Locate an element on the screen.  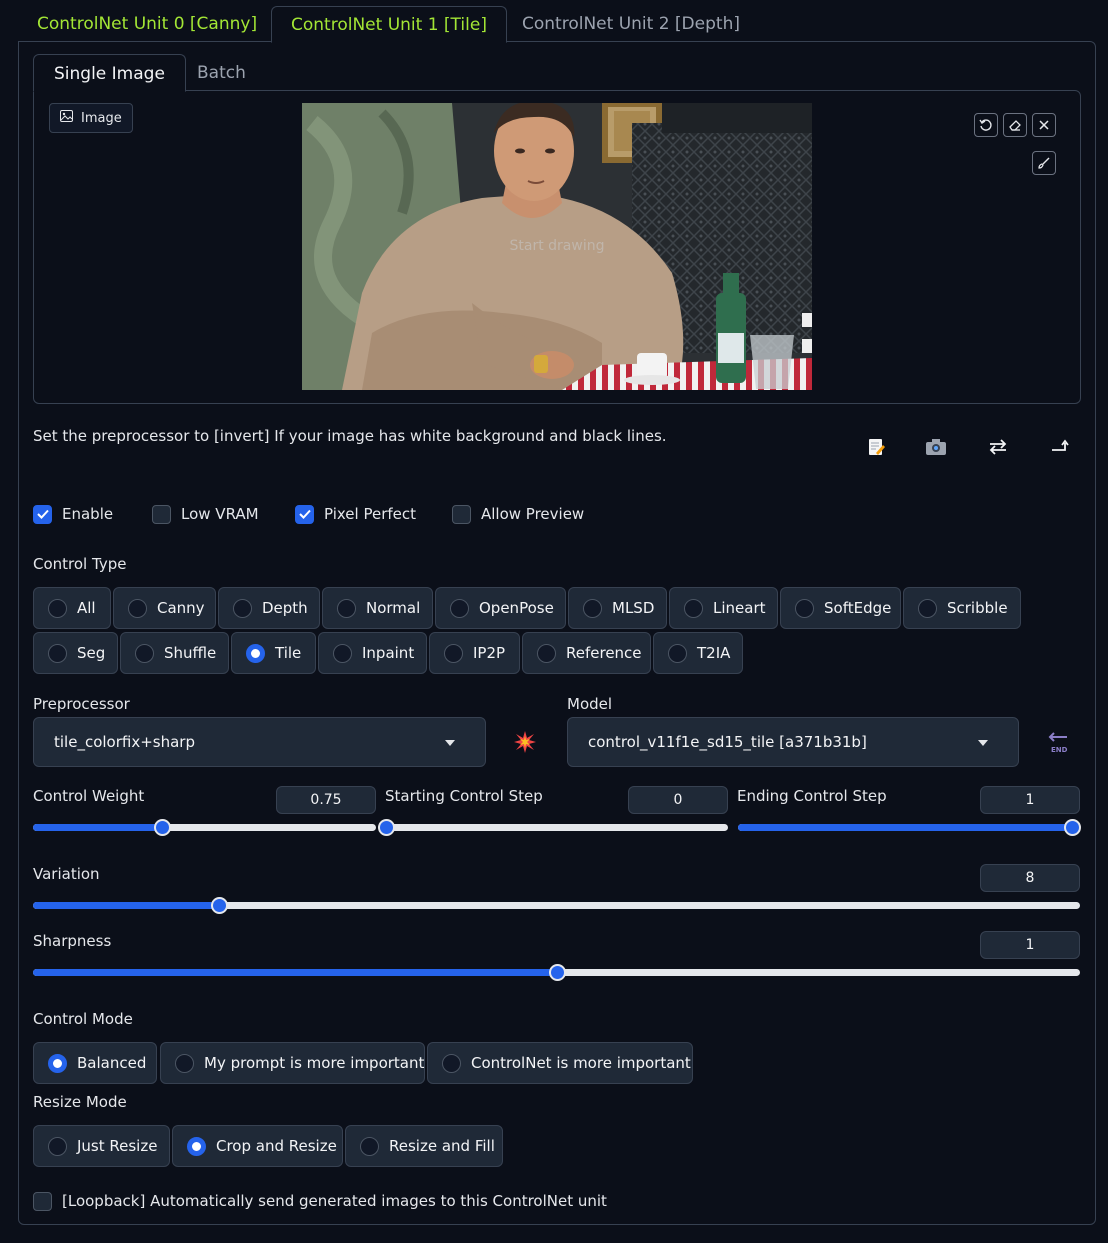
tab-unit-0: ControlNet Unit 0 [Canny] is located at coordinates (147, 24).